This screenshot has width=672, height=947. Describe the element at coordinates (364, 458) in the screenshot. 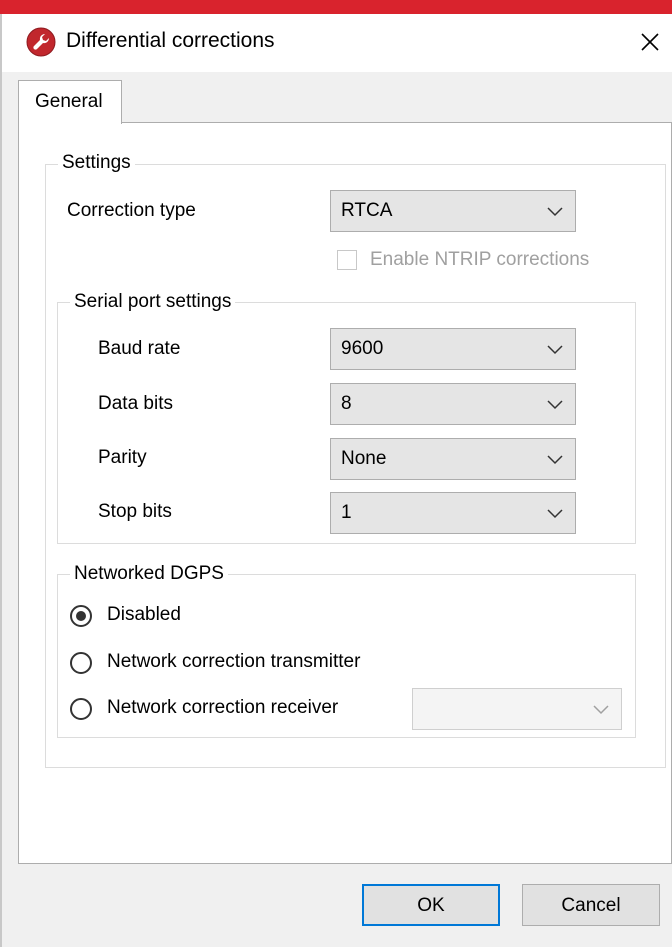

I see `parity-value: None` at that location.